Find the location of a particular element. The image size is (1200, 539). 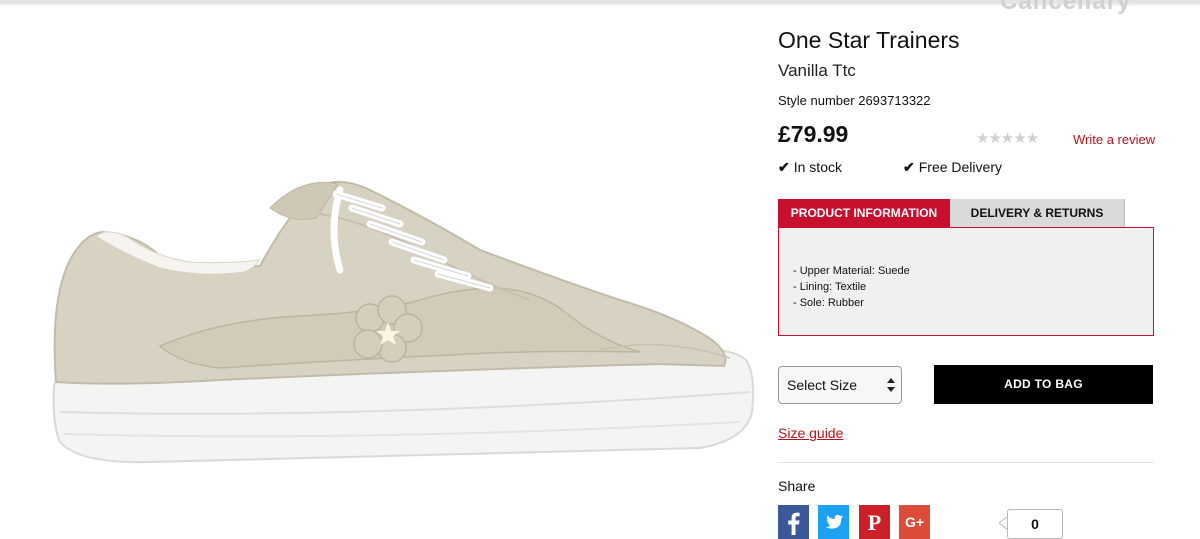

stock-label: In stock is located at coordinates (817, 167).